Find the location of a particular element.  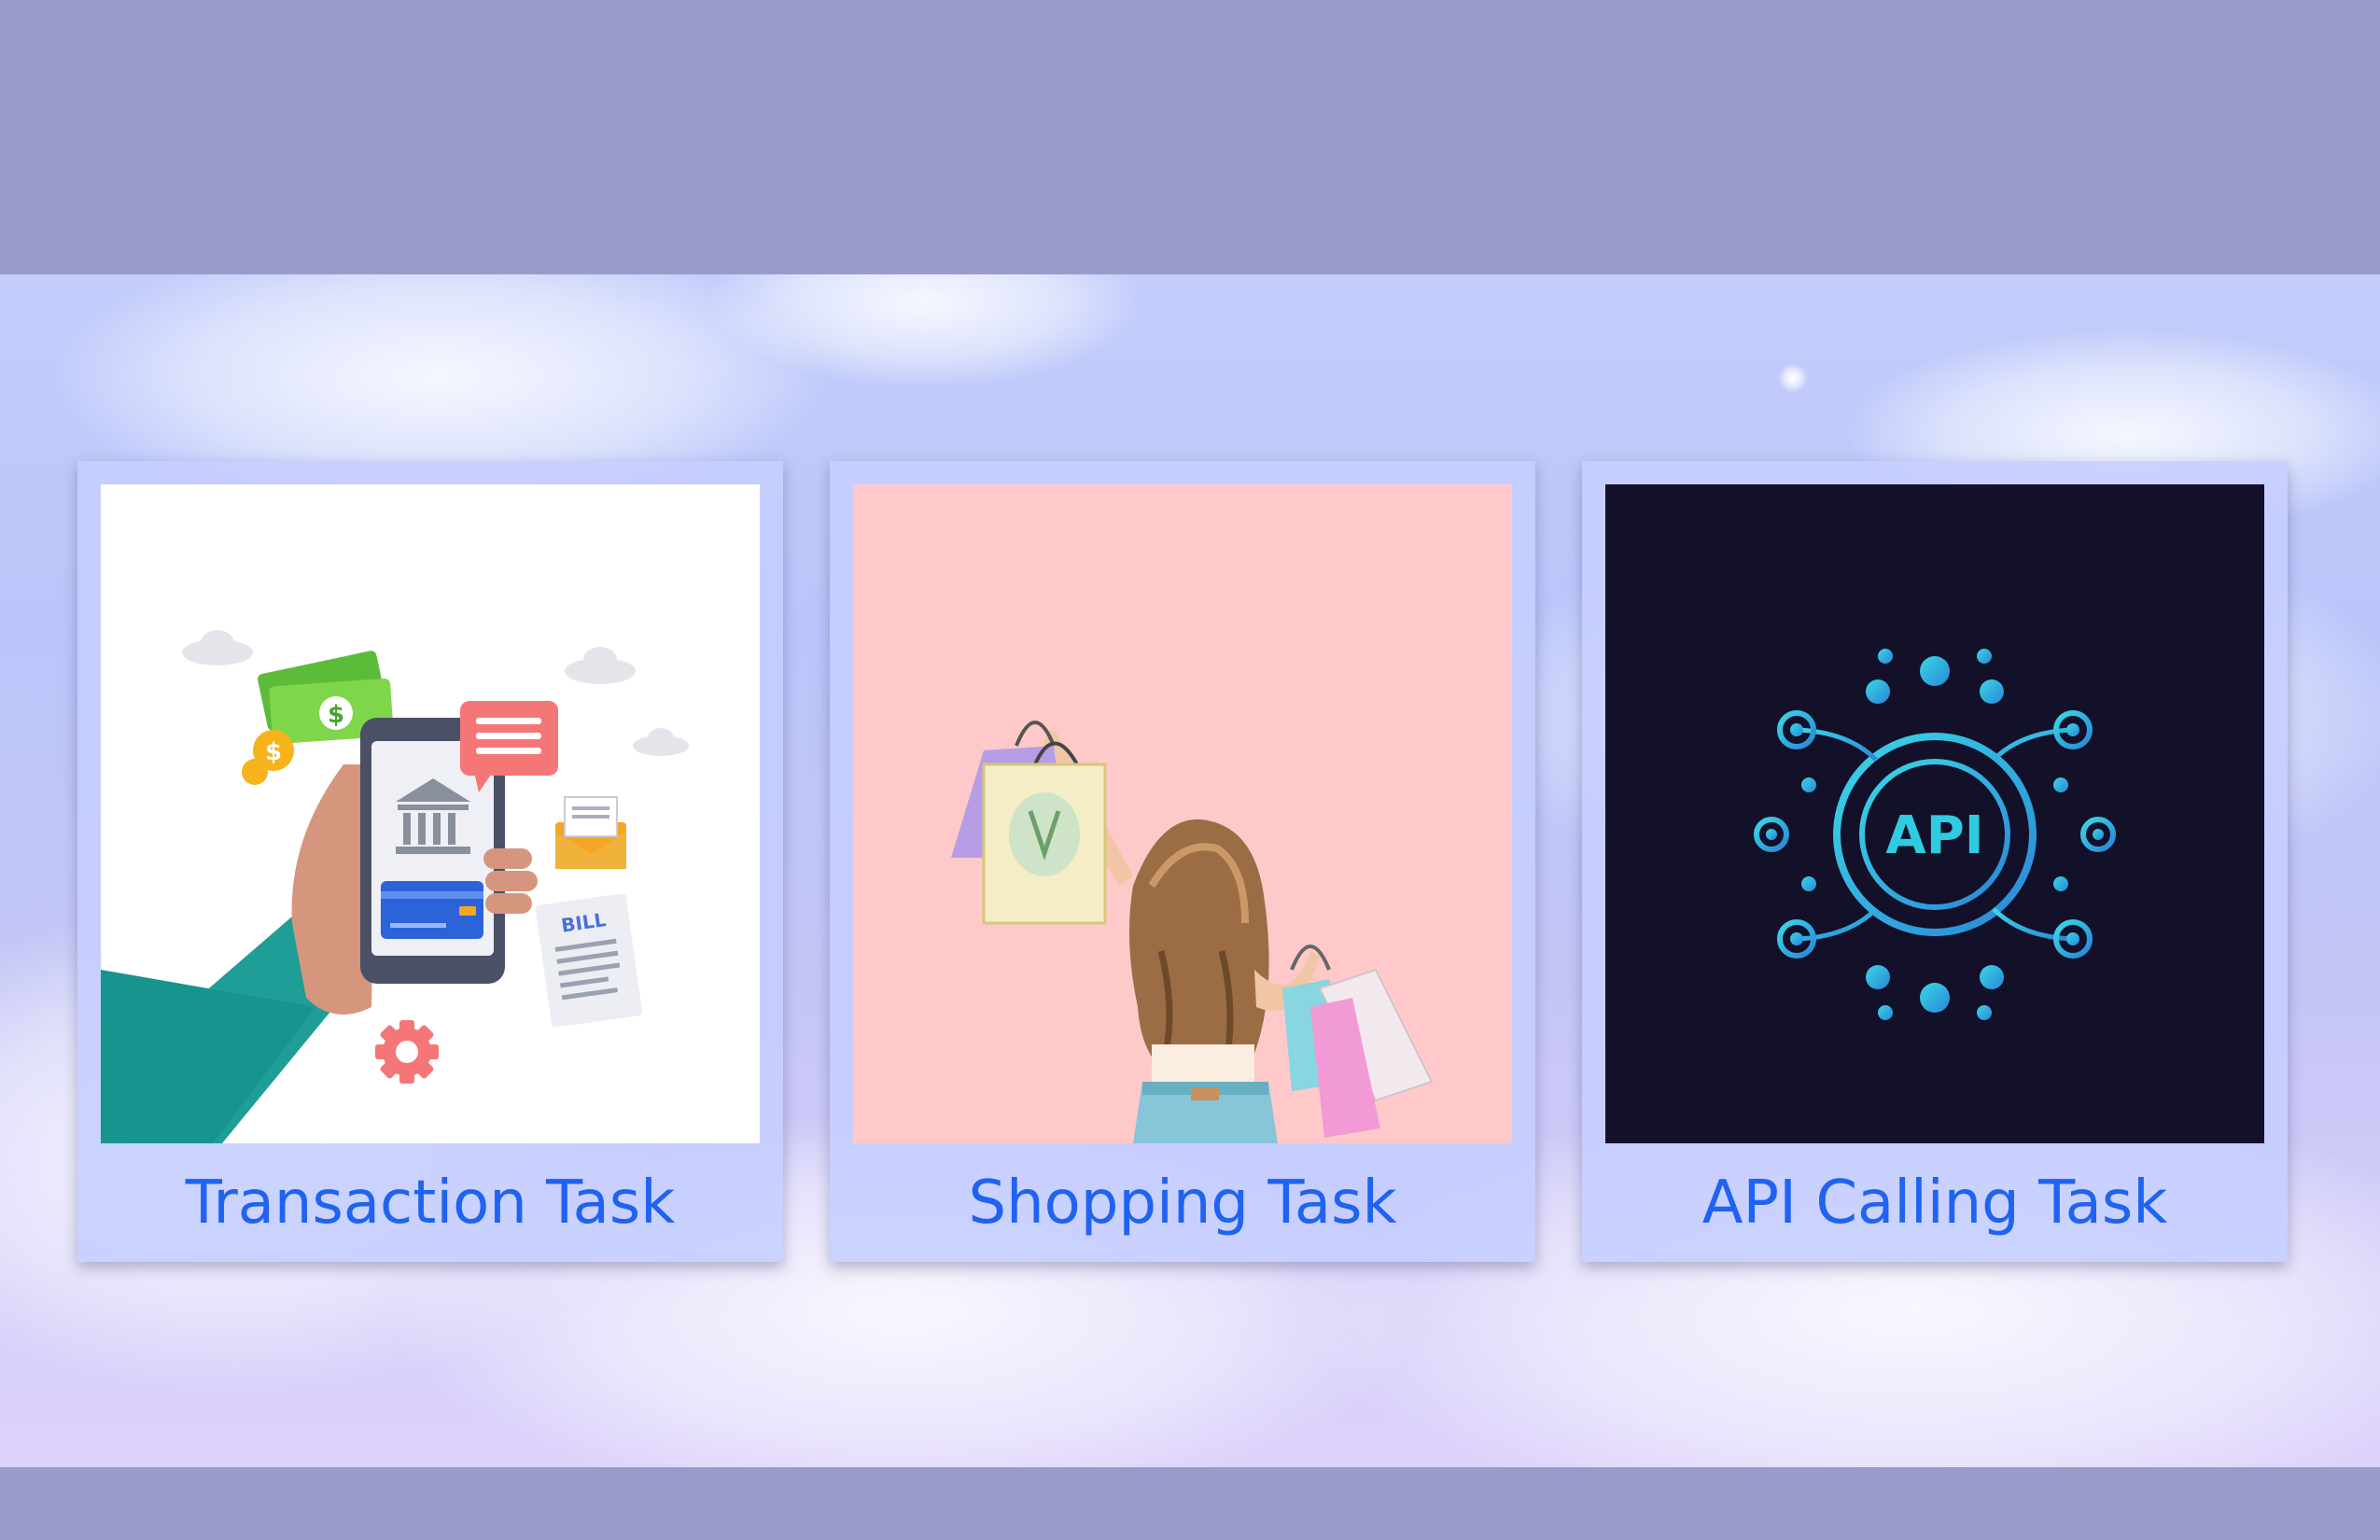

credit-card-icon is located at coordinates (432, 910).